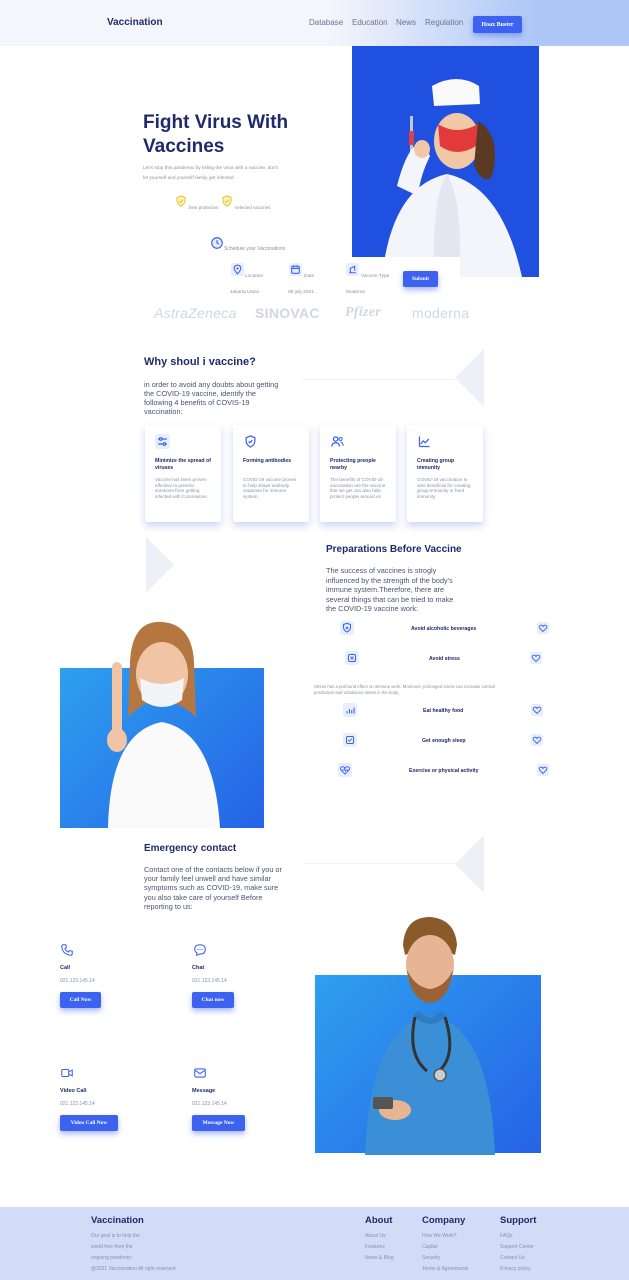 The height and width of the screenshot is (1280, 629). Describe the element at coordinates (163, 411) in the screenshot. I see `why-desc-line: vaccination:` at that location.